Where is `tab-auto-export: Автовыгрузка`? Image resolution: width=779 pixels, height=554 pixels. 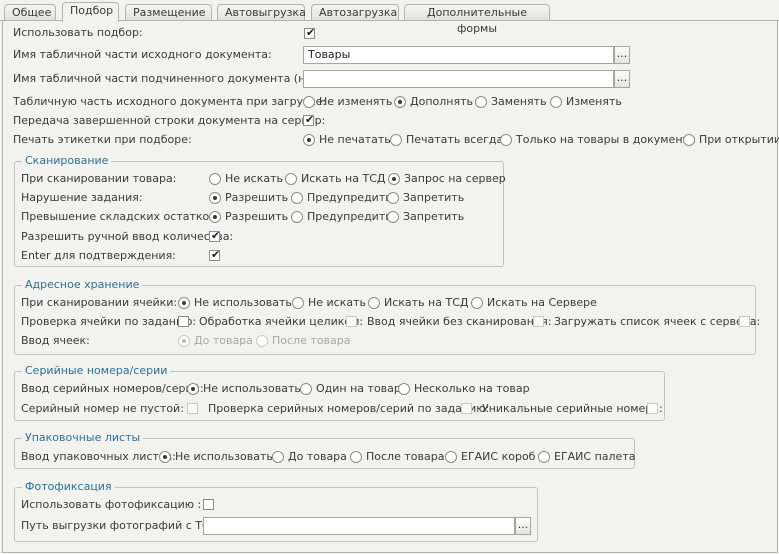 tab-auto-export: Автовыгрузка is located at coordinates (261, 12).